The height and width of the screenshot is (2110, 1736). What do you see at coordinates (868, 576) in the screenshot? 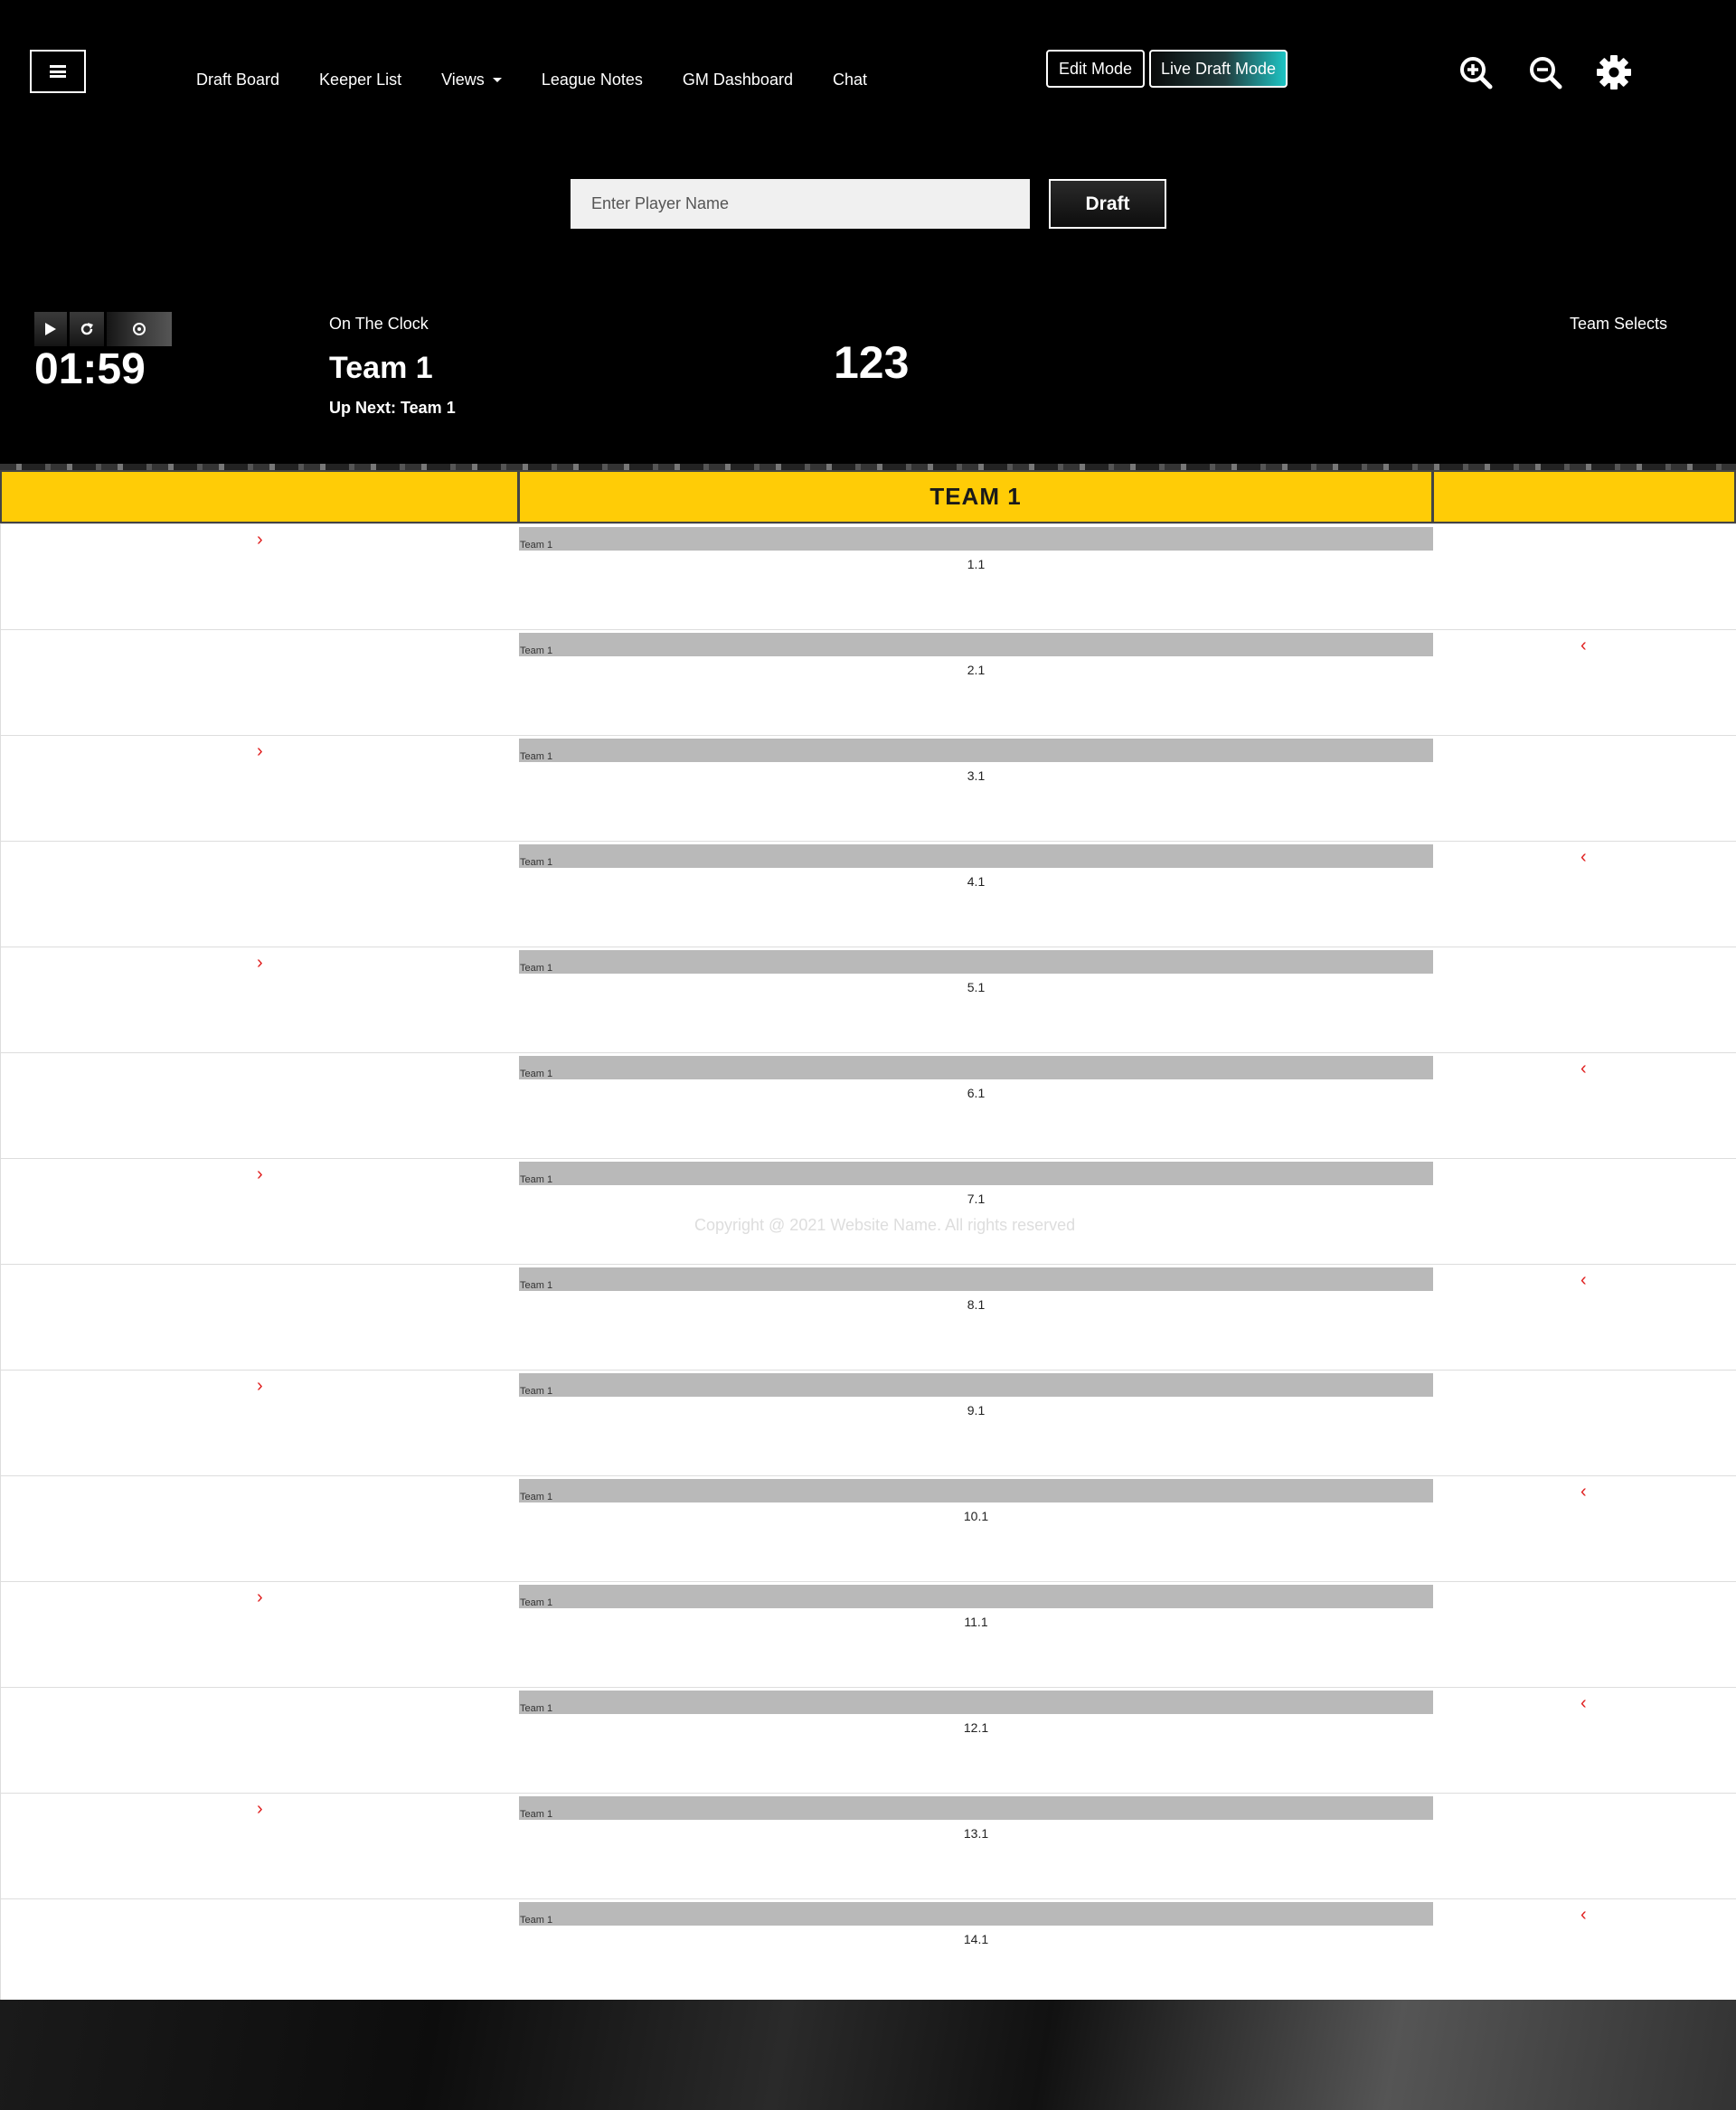
I see `pick-row: Team 1 1.1 ›` at bounding box center [868, 576].